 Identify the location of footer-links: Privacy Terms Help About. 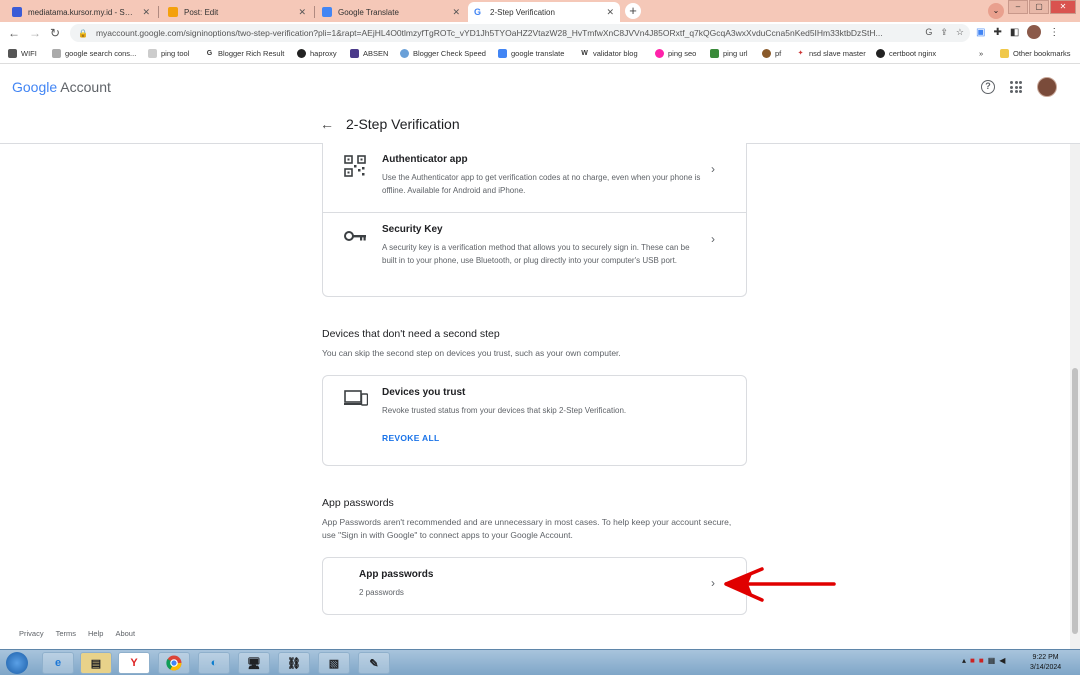
(77, 633).